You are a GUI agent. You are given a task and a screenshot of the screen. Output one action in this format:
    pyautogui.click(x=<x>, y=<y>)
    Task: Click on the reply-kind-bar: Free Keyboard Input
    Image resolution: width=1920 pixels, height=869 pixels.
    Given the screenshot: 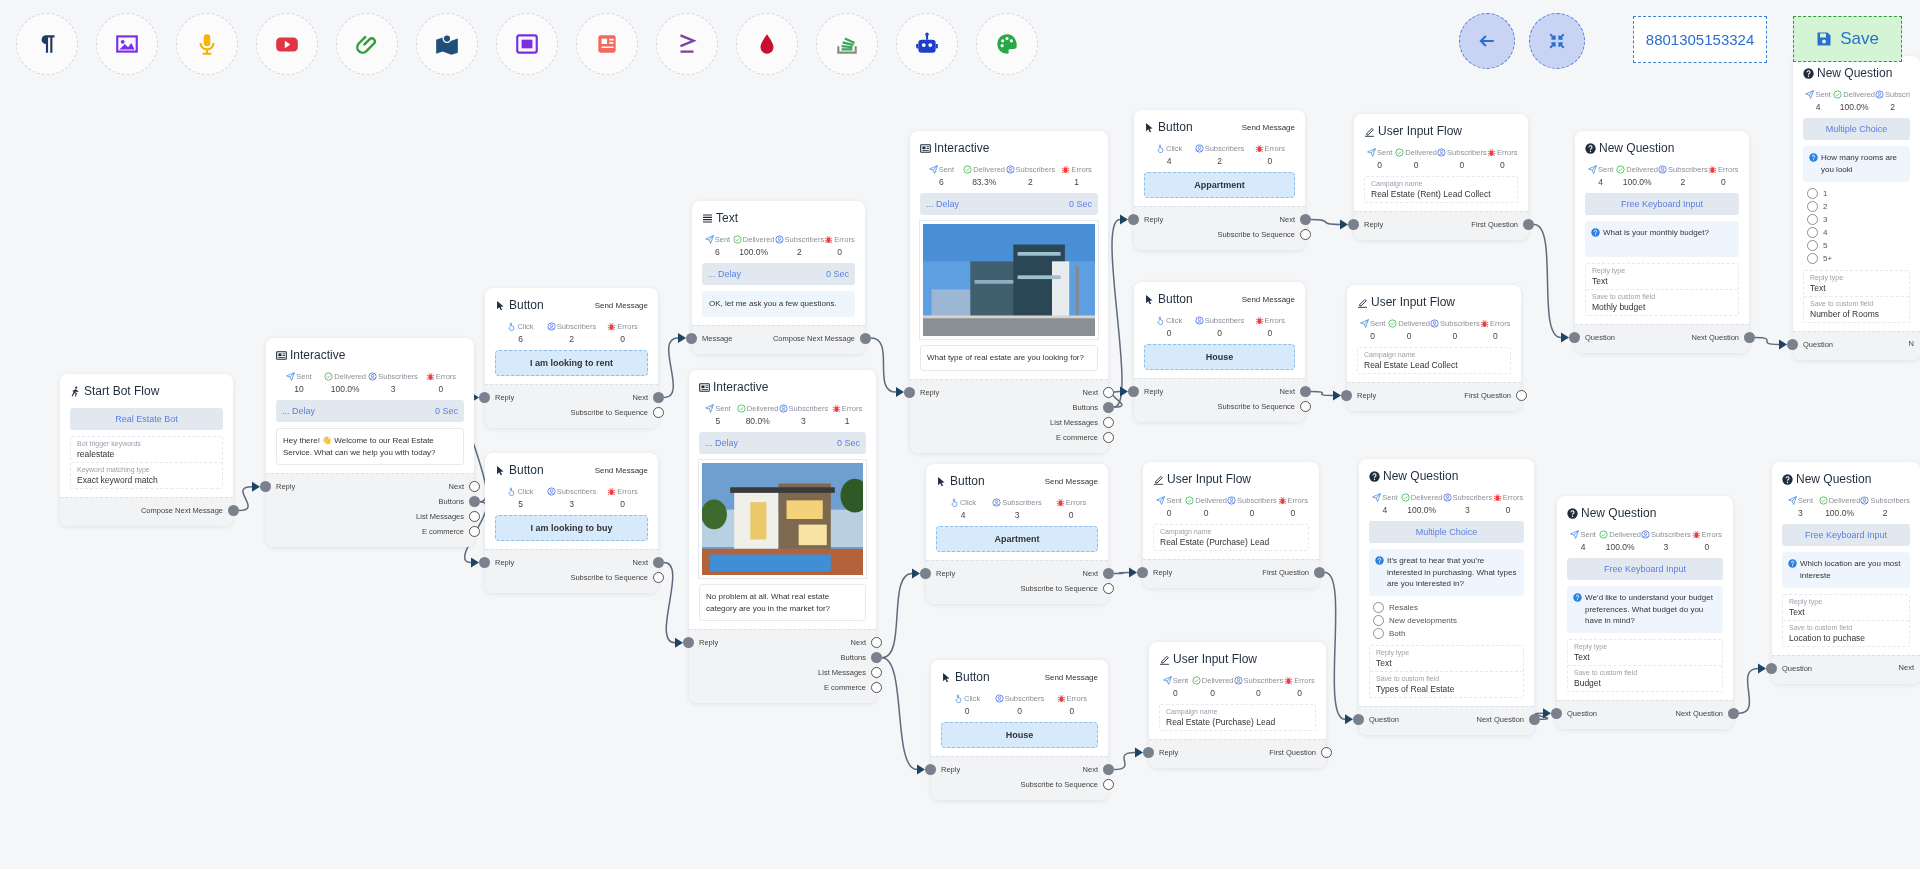 What is the action you would take?
    pyautogui.click(x=1662, y=204)
    